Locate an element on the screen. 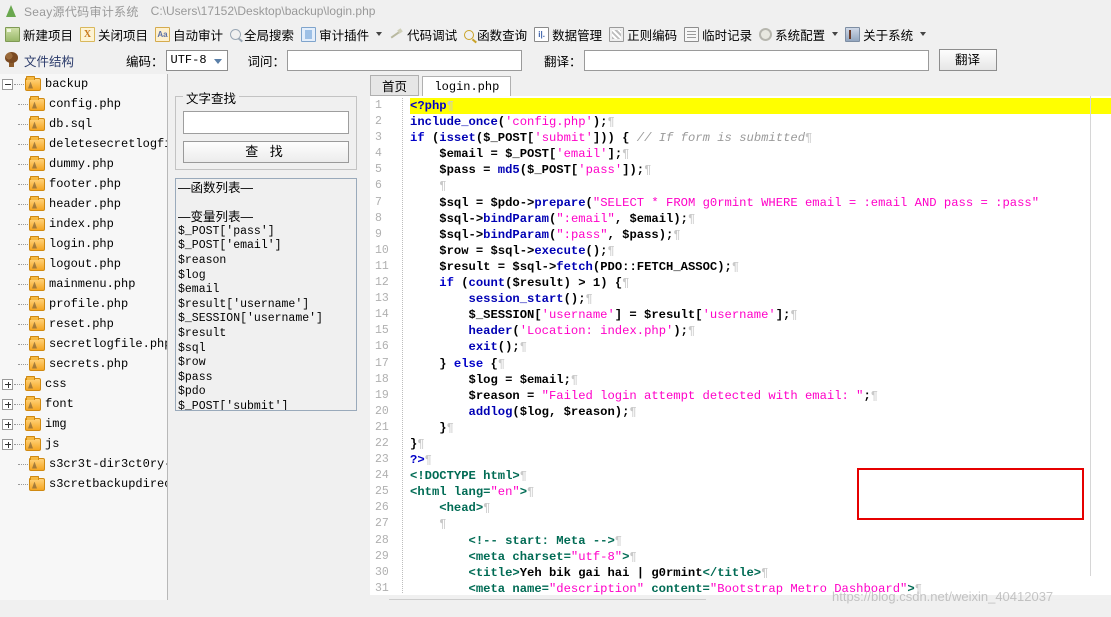 The image size is (1111, 617). code-line: session_start();¶ is located at coordinates (760, 299).